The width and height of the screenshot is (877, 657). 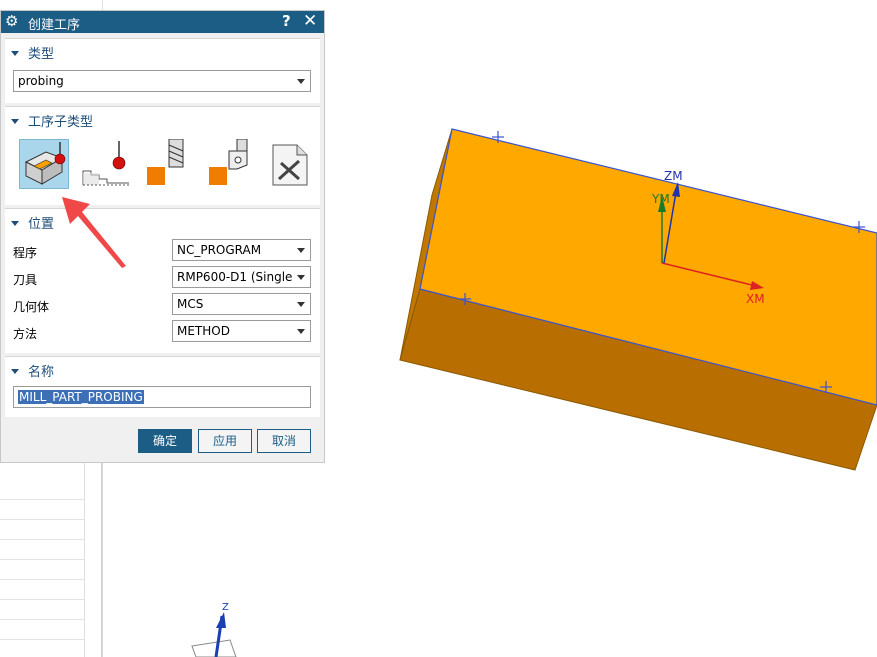 I want to click on type-section: 类型 probing, so click(x=162, y=70).